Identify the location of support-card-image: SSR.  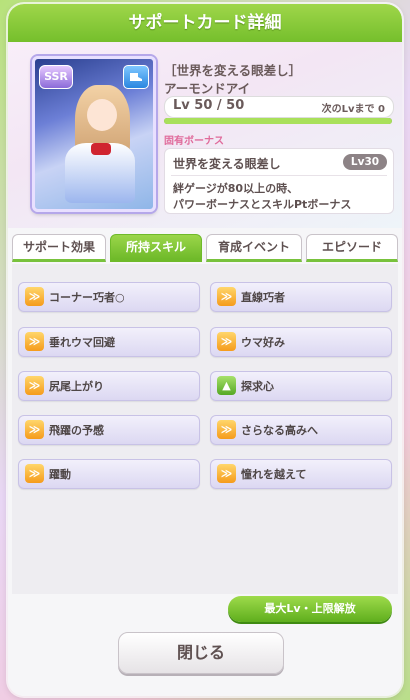
(94, 134).